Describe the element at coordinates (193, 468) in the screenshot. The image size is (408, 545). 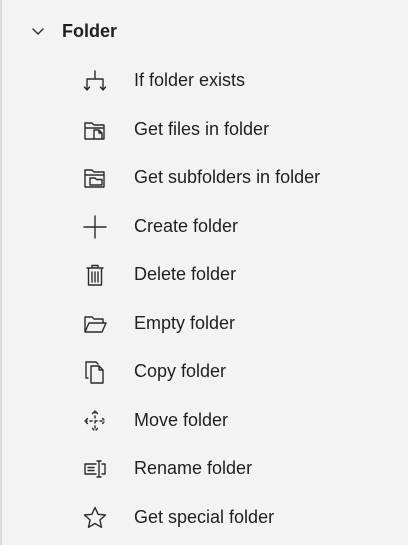
I see `action-label: Rename folder` at that location.